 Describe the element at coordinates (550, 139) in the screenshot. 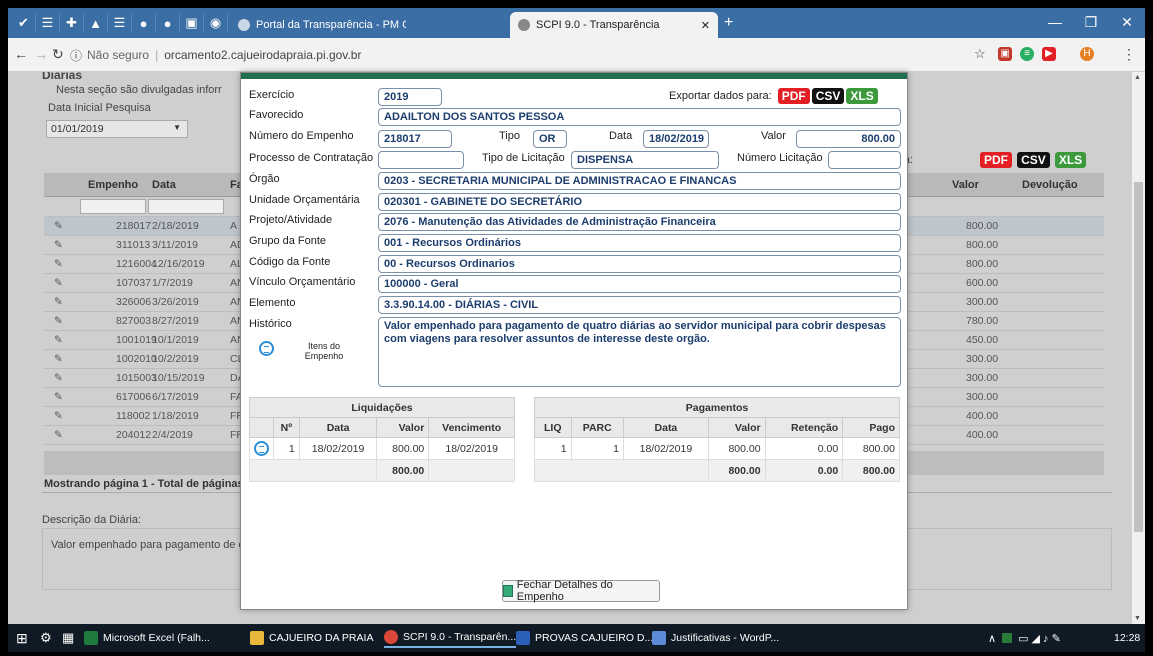

I see `tipo-field: OR` at that location.